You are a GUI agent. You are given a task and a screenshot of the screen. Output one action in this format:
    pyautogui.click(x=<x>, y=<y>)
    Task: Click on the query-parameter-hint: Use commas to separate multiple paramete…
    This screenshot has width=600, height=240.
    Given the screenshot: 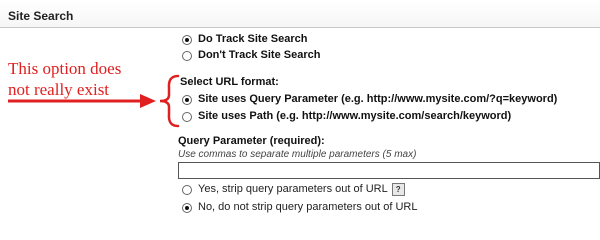 What is the action you would take?
    pyautogui.click(x=297, y=154)
    